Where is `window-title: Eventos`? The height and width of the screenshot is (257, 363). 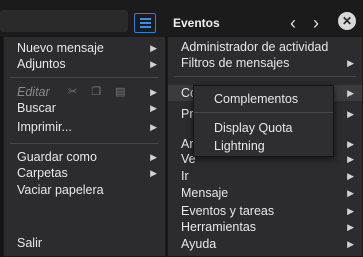 window-title: Eventos is located at coordinates (196, 23).